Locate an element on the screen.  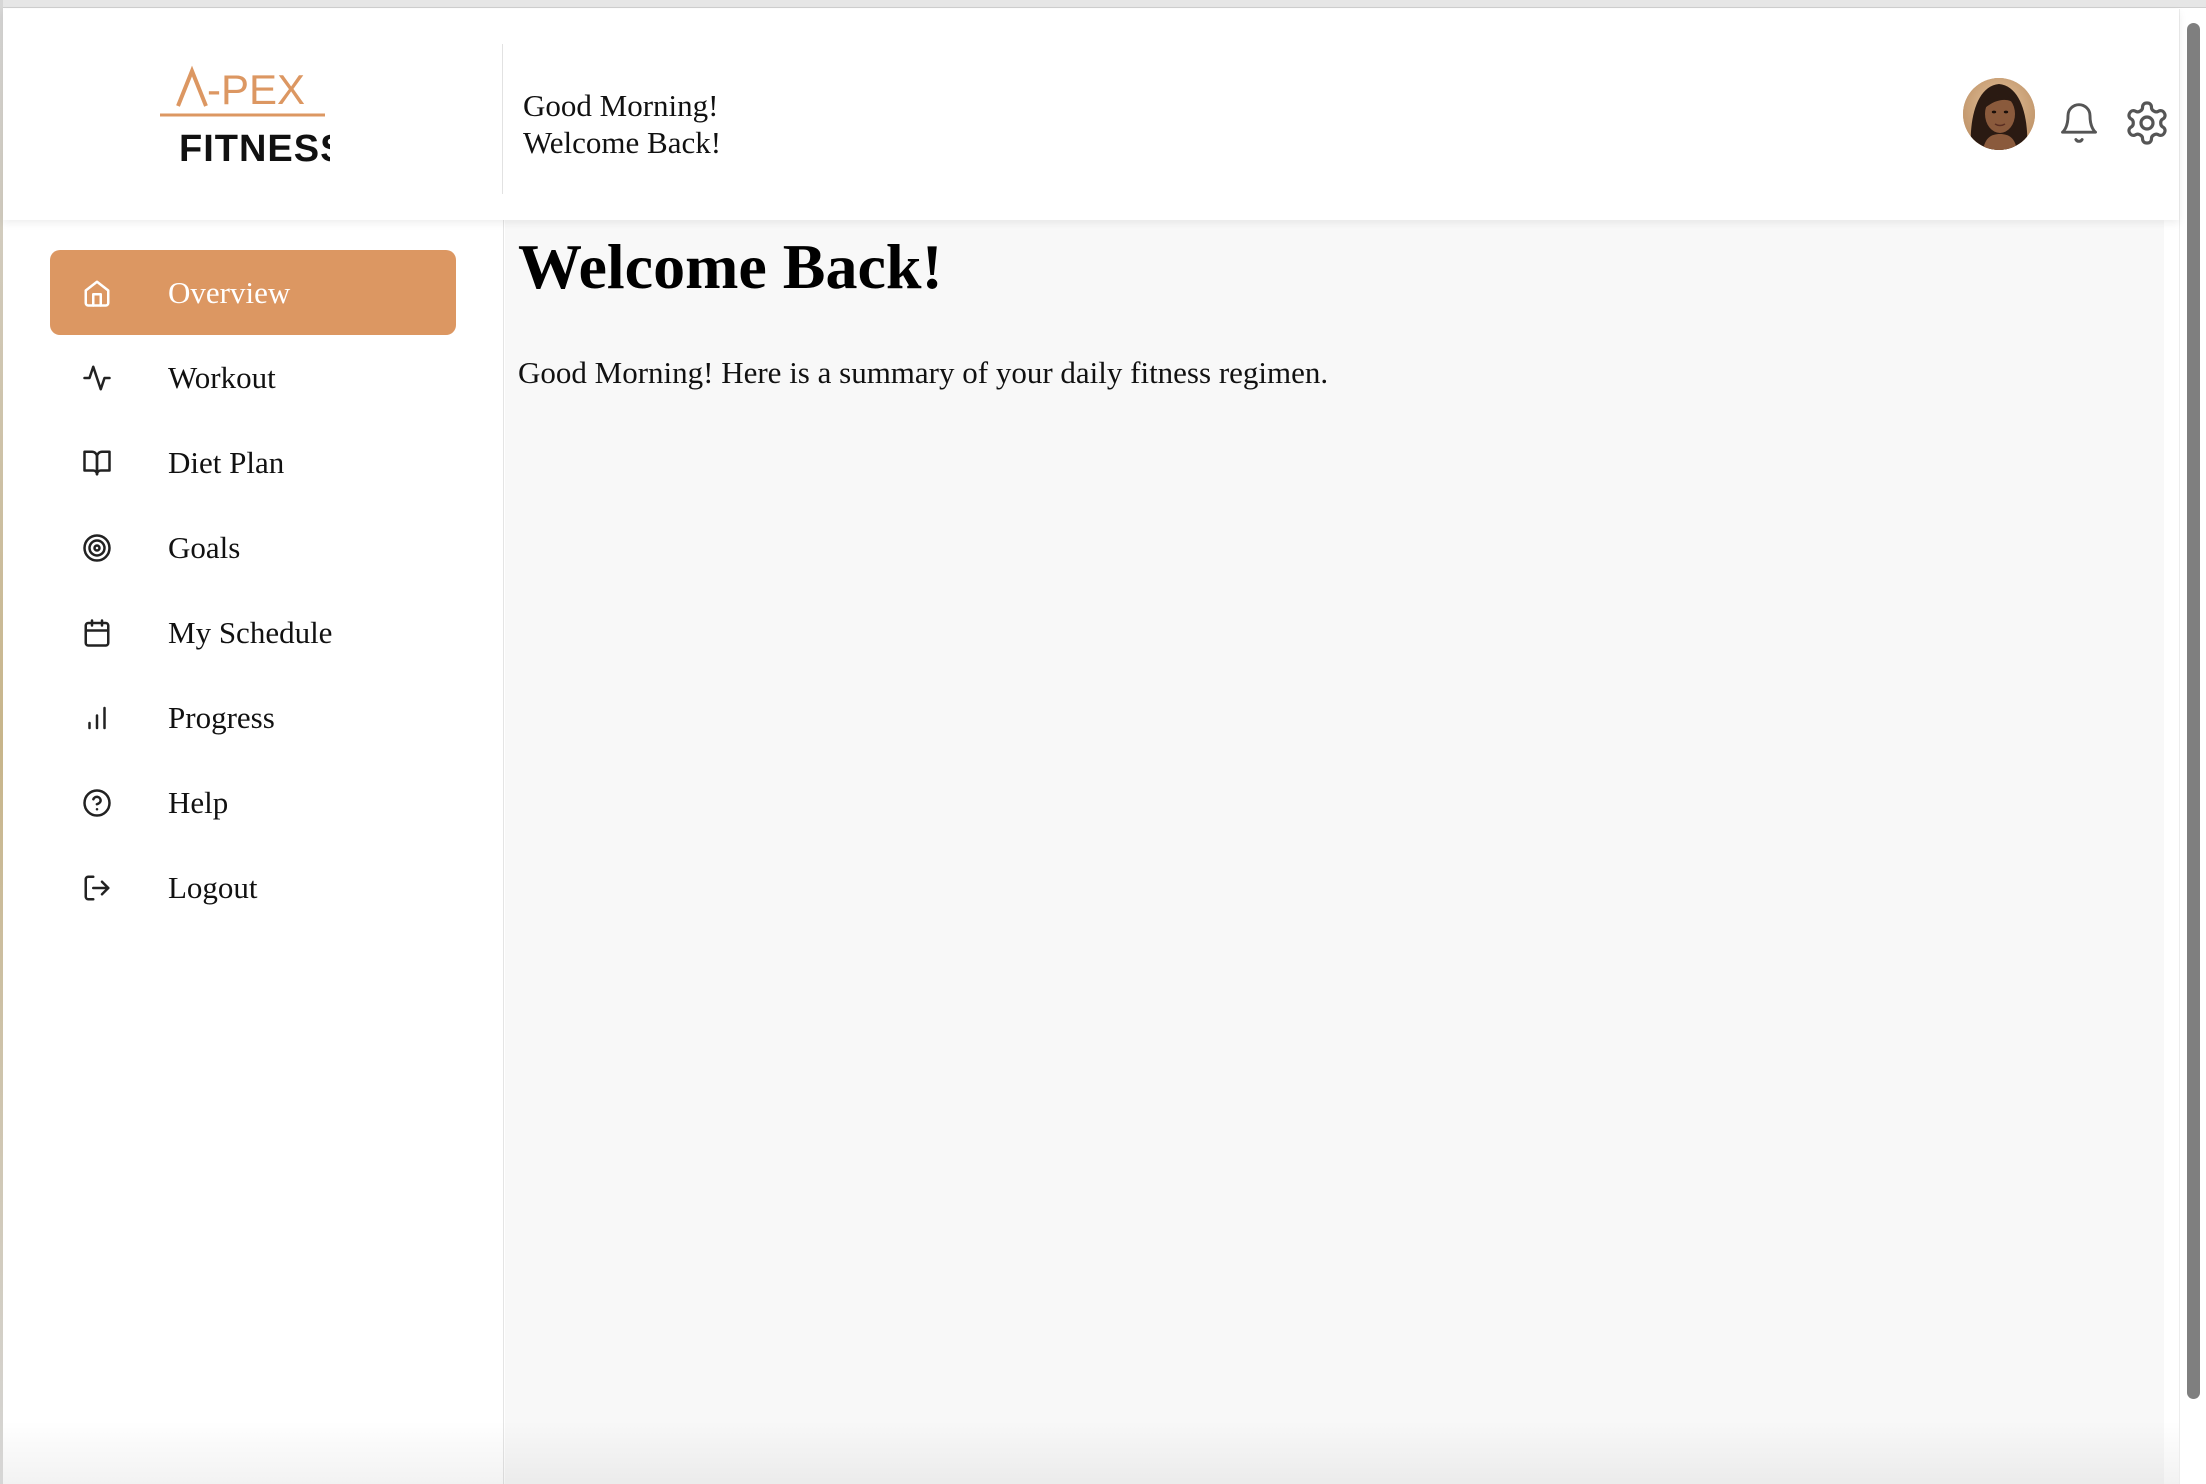
avatar-image is located at coordinates (1999, 114).